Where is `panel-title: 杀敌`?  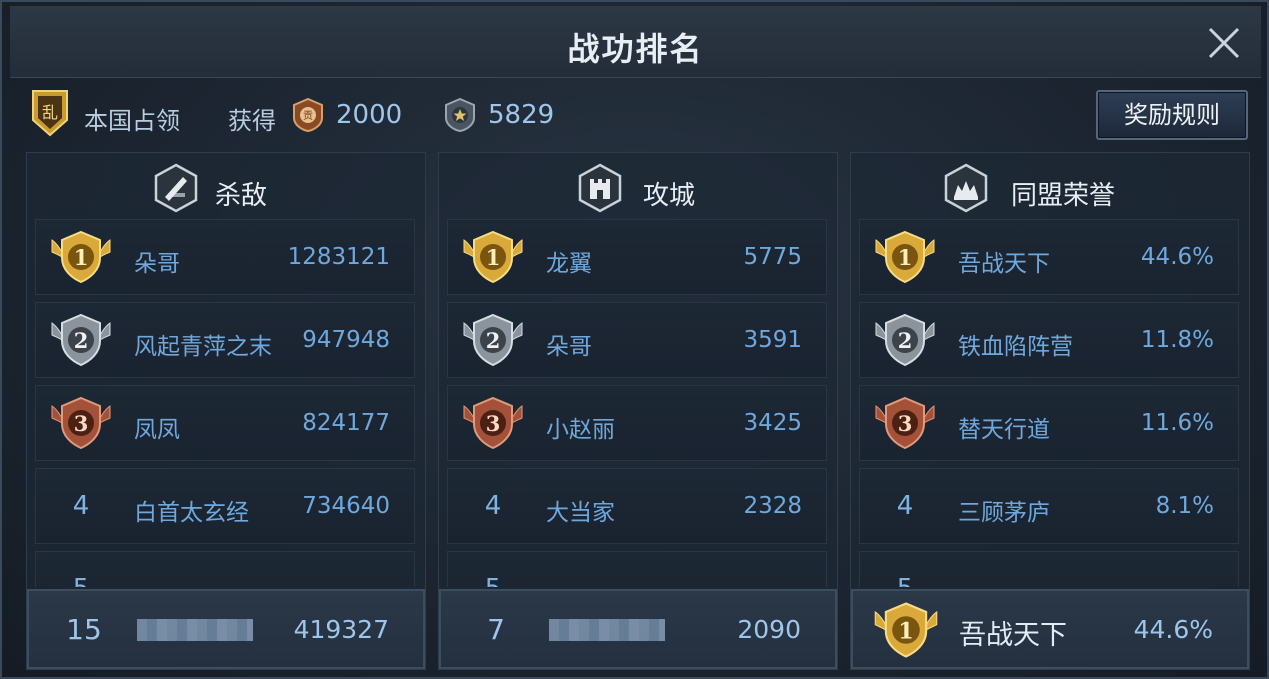 panel-title: 杀敌 is located at coordinates (241, 196).